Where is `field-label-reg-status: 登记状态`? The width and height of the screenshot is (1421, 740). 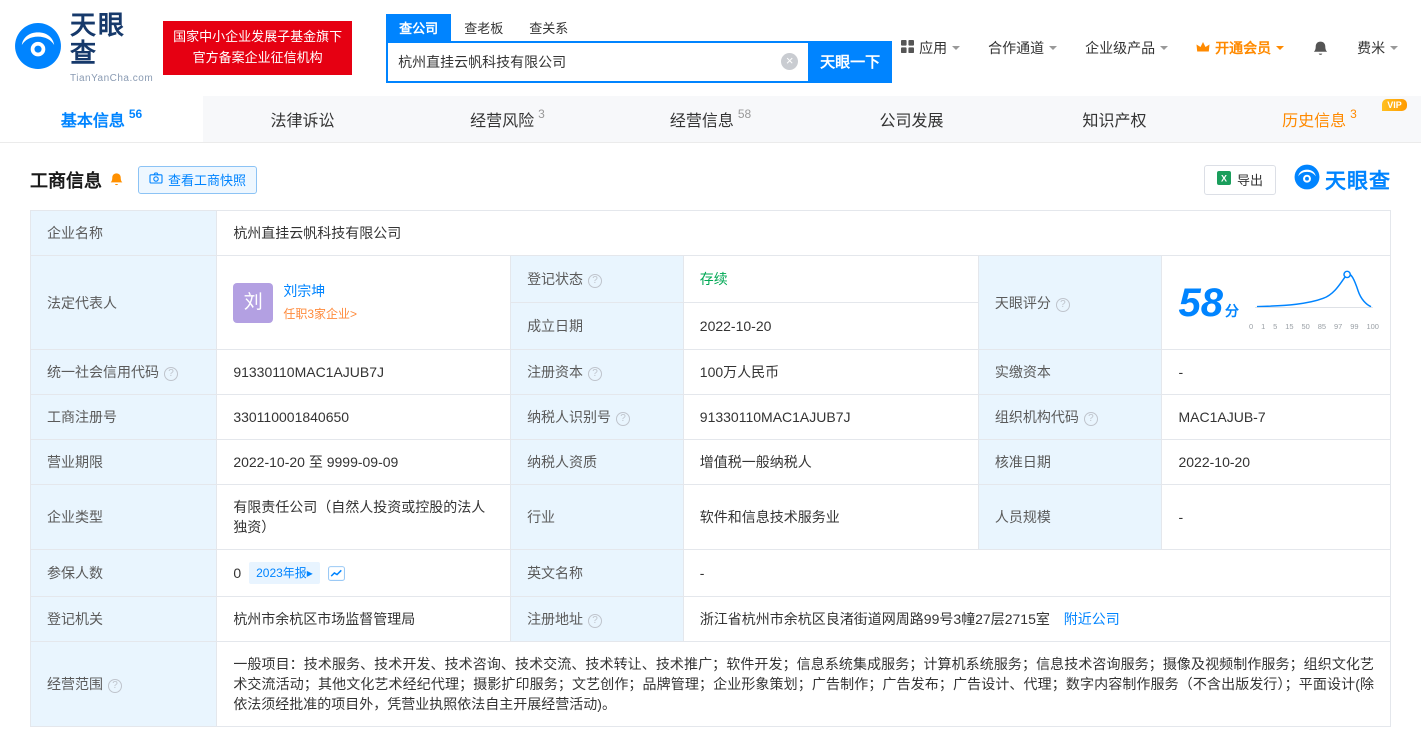
field-label-reg-status: 登记状态 is located at coordinates (597, 279).